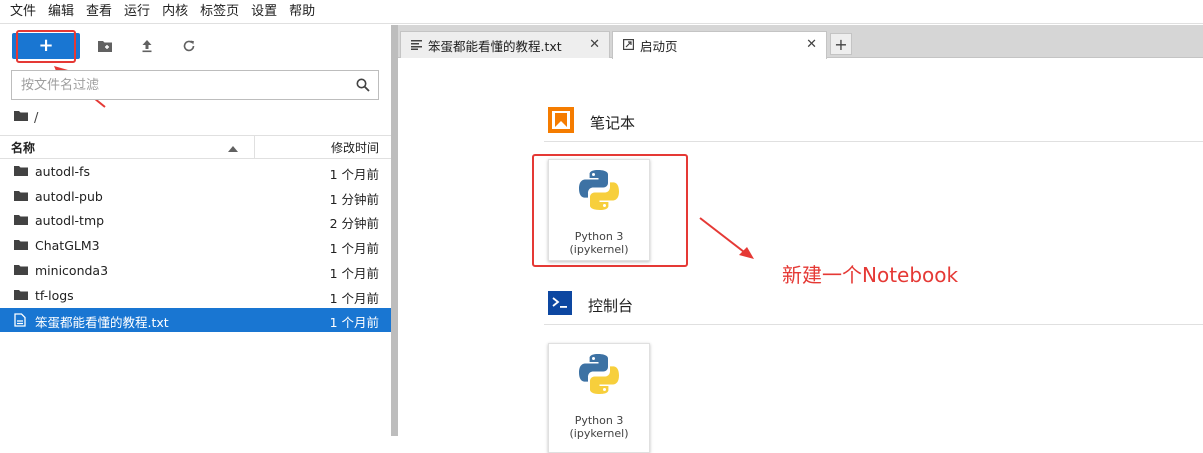 Image resolution: width=1203 pixels, height=453 pixels. What do you see at coordinates (67, 246) in the screenshot?
I see `file-name: ChatGLM3` at bounding box center [67, 246].